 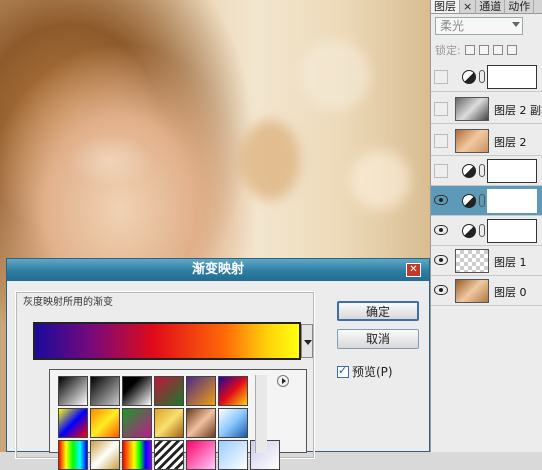 I want to click on dialog-title: 渐变映射, so click(x=217, y=269).